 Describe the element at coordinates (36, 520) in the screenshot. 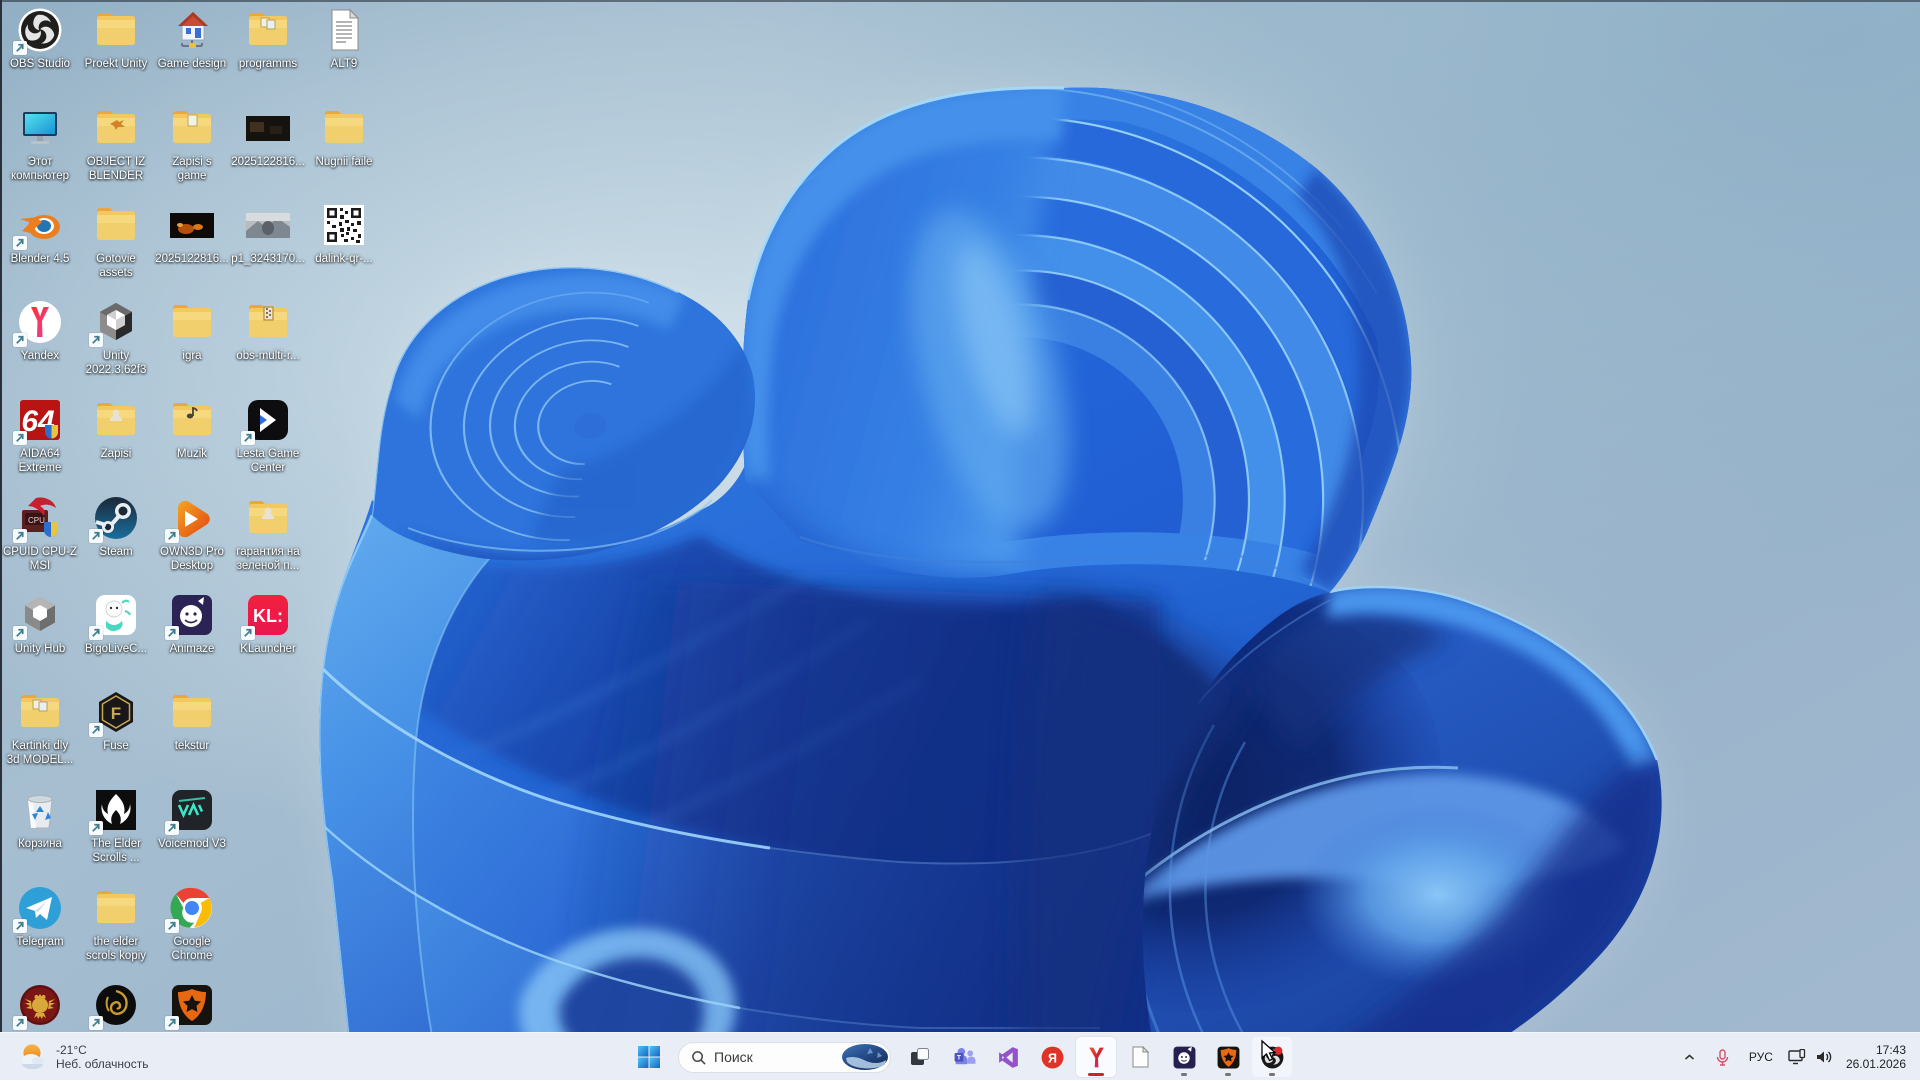

I see `svg-text: CPU` at that location.